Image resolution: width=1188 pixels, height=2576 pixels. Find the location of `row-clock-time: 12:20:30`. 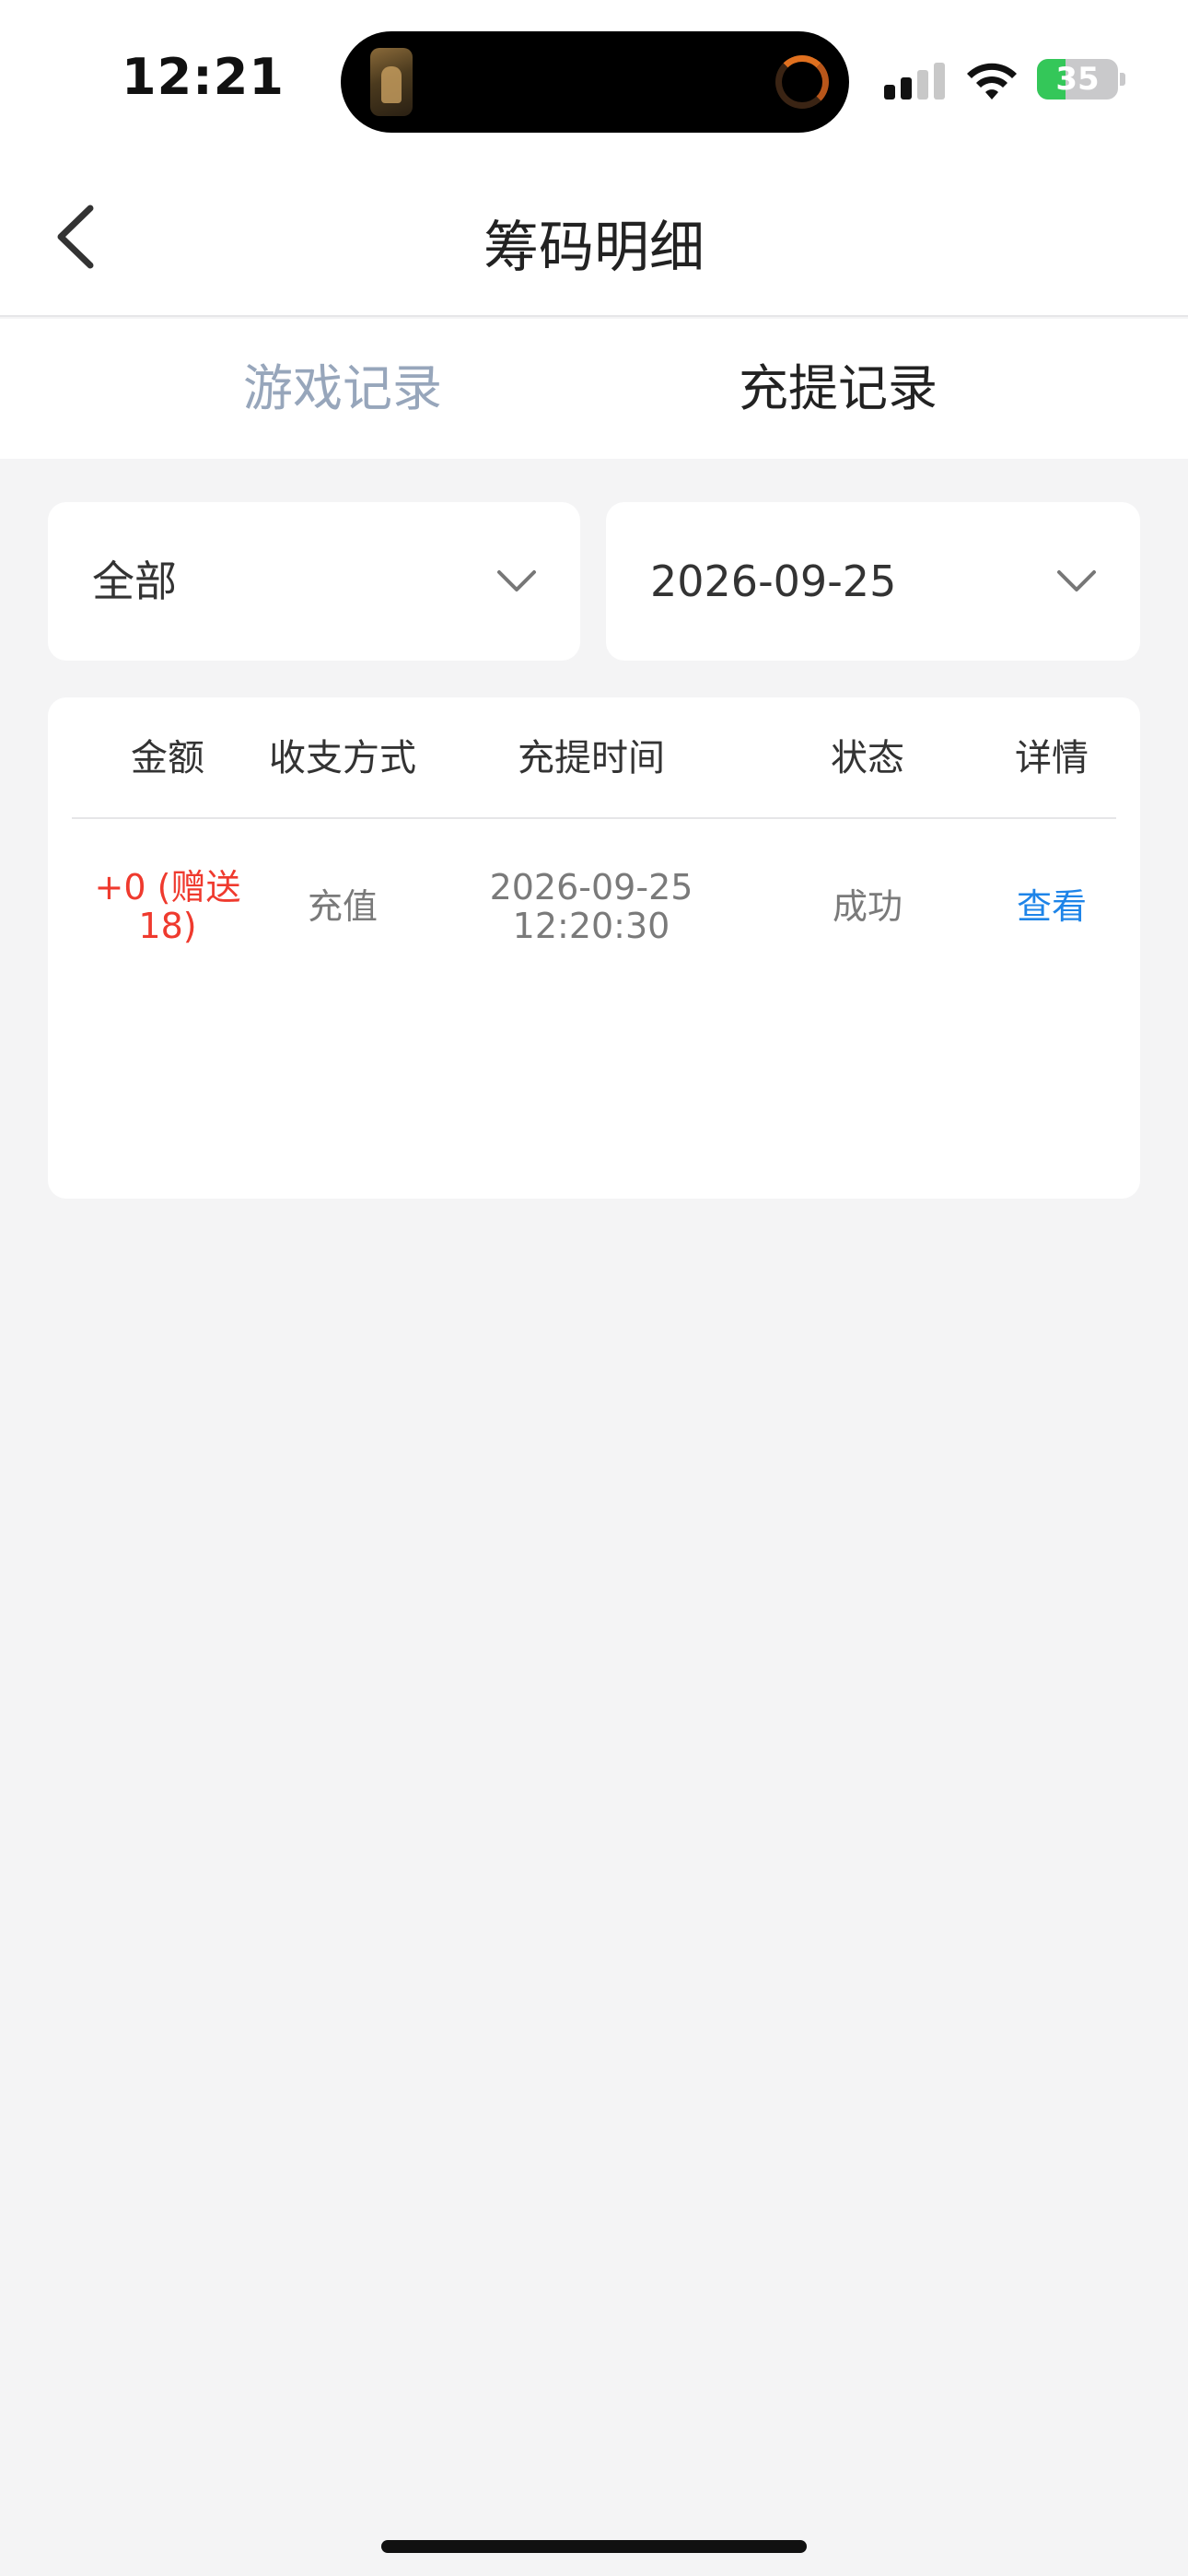

row-clock-time: 12:20:30 is located at coordinates (591, 926).